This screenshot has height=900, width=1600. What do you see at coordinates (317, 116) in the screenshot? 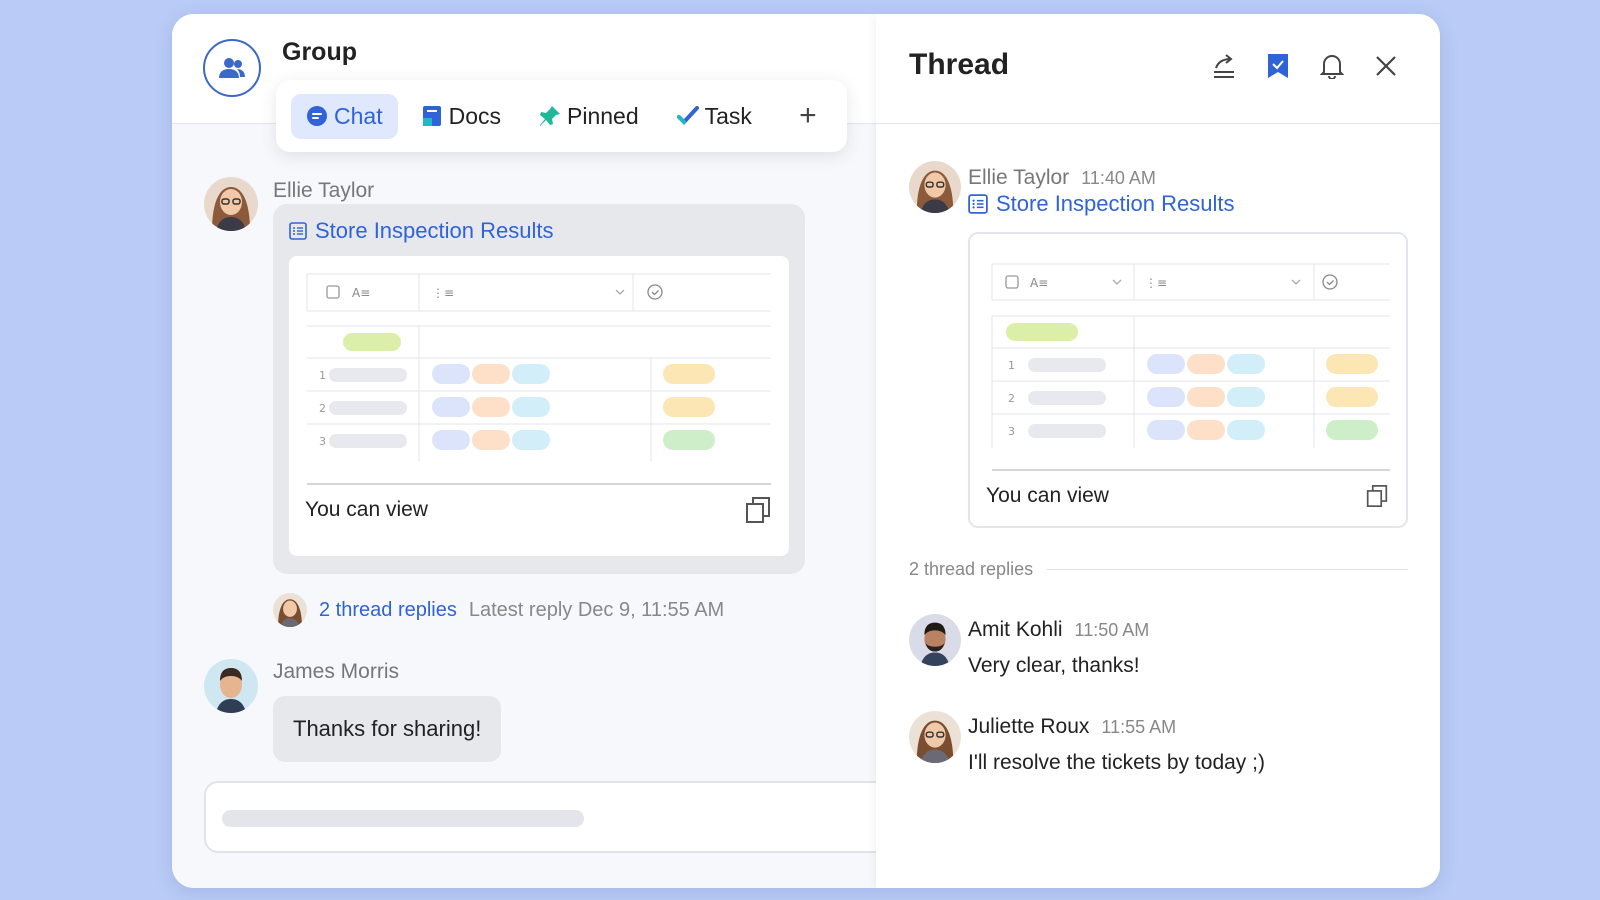
I see `chat-bubble-icon` at bounding box center [317, 116].